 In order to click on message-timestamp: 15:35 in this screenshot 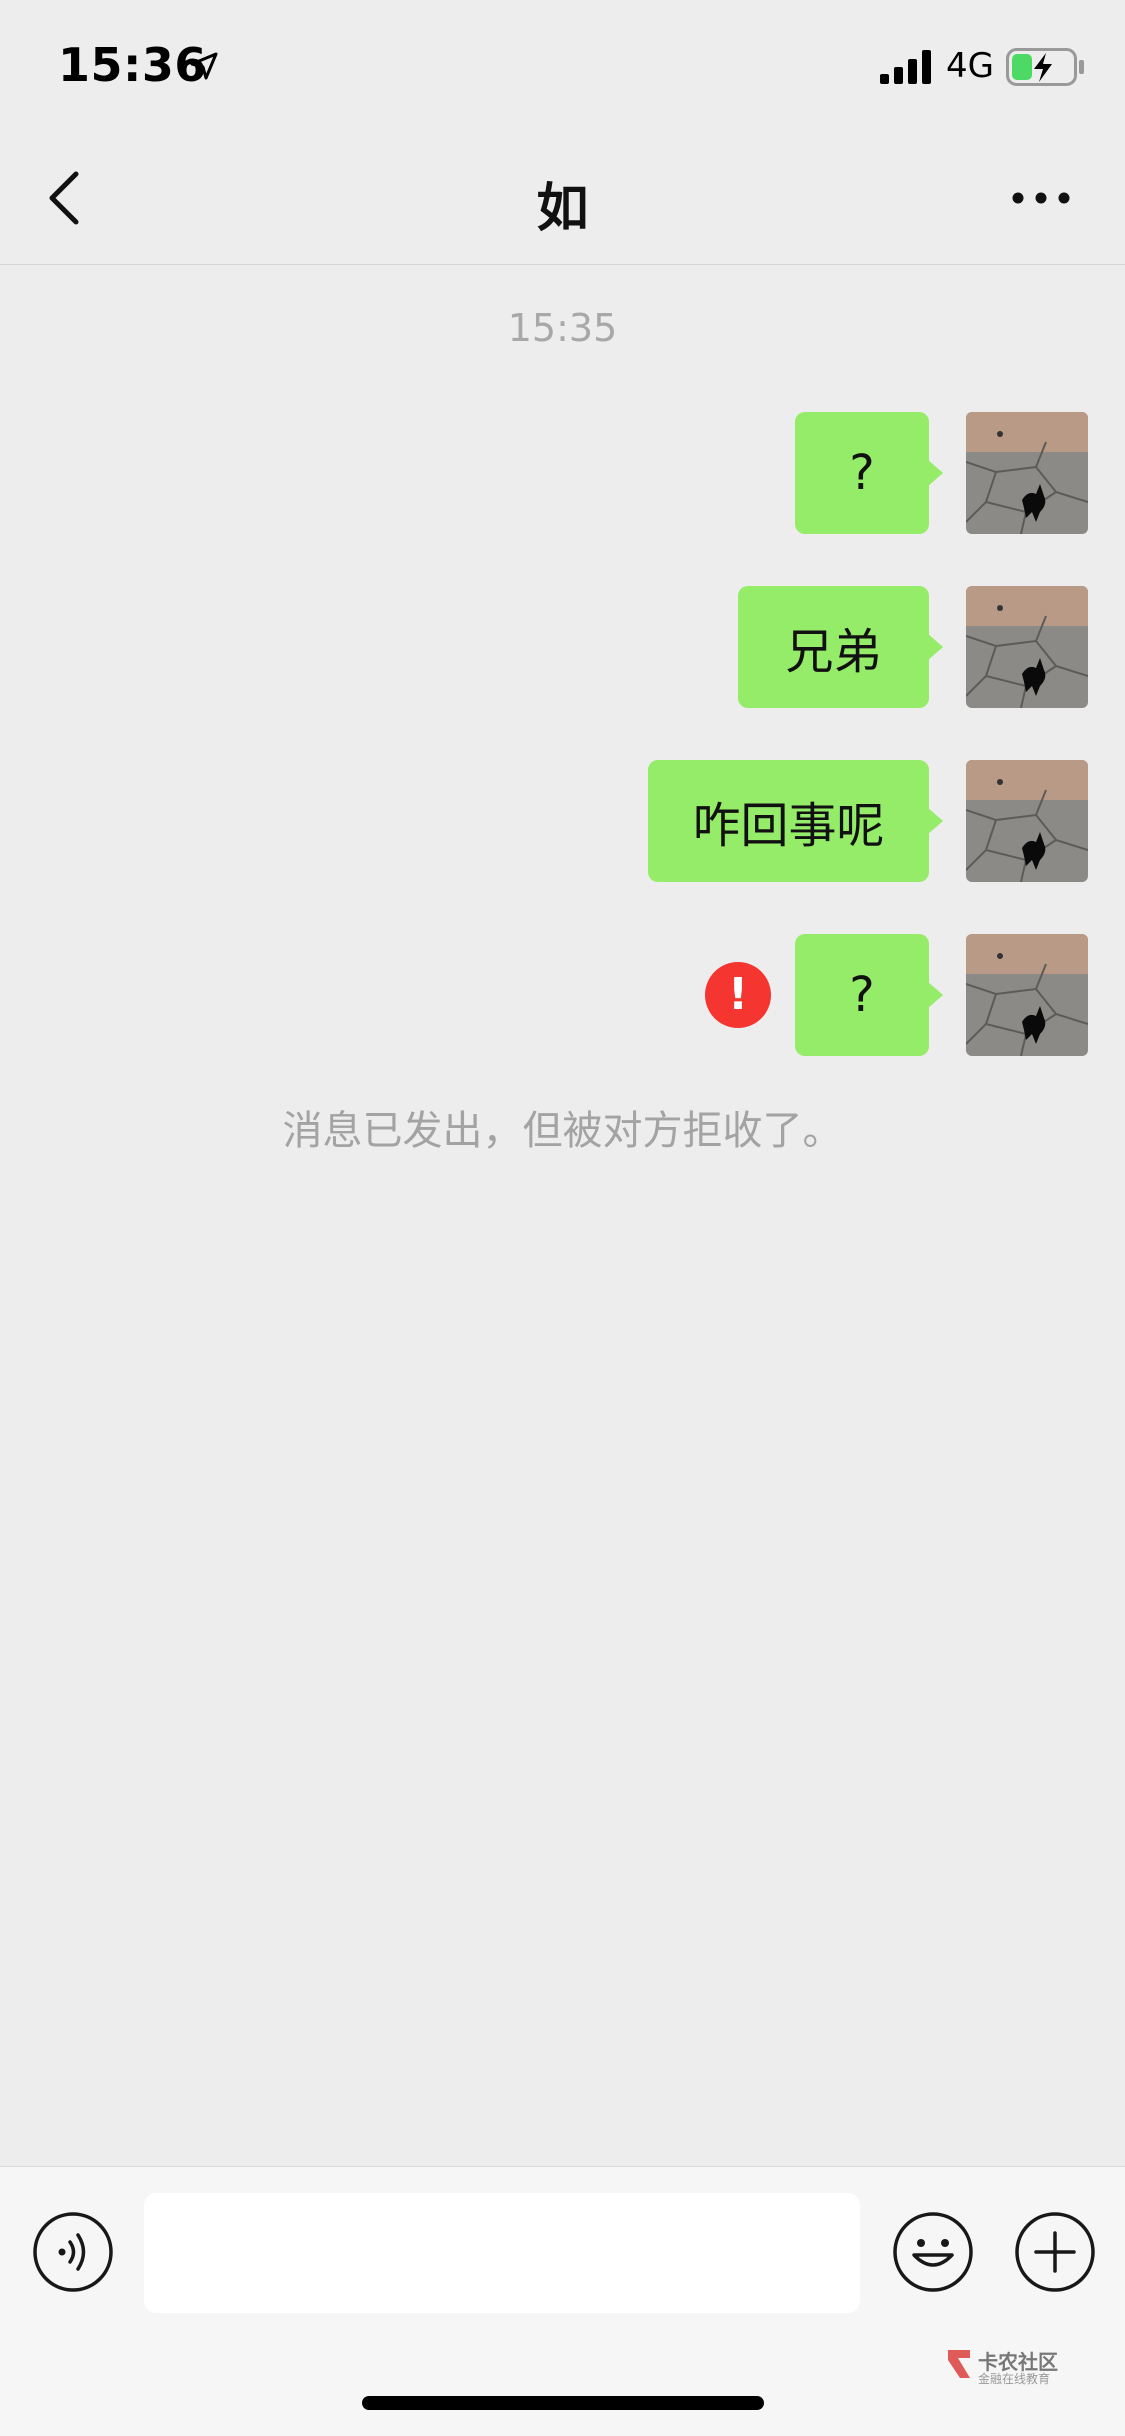, I will do `click(562, 328)`.